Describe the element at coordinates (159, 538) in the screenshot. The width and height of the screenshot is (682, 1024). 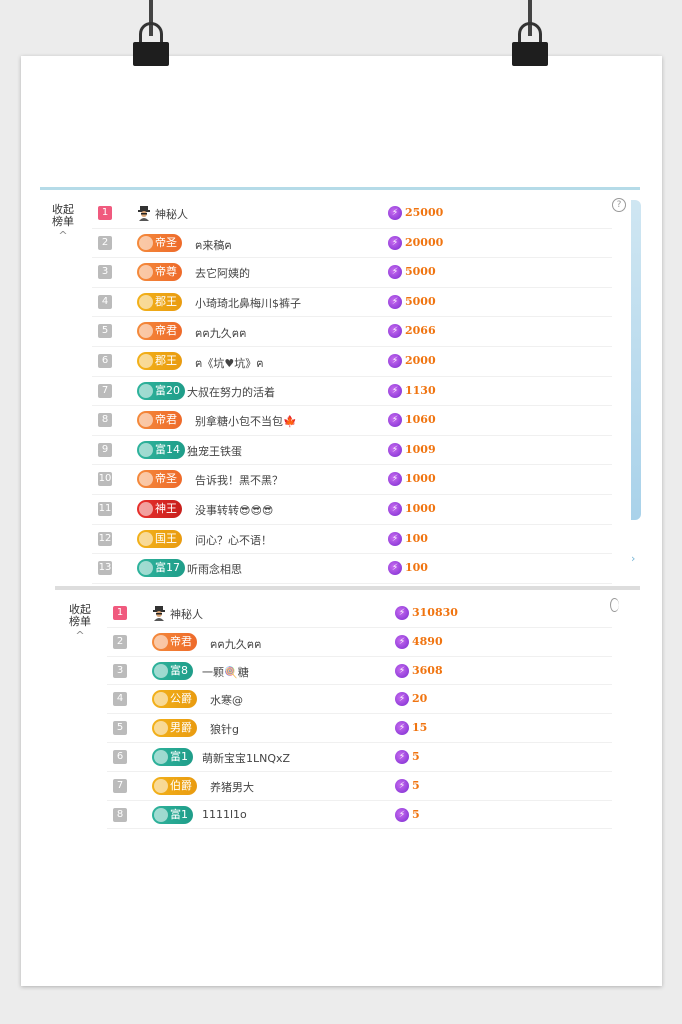
I see `level-badge: 国王` at that location.